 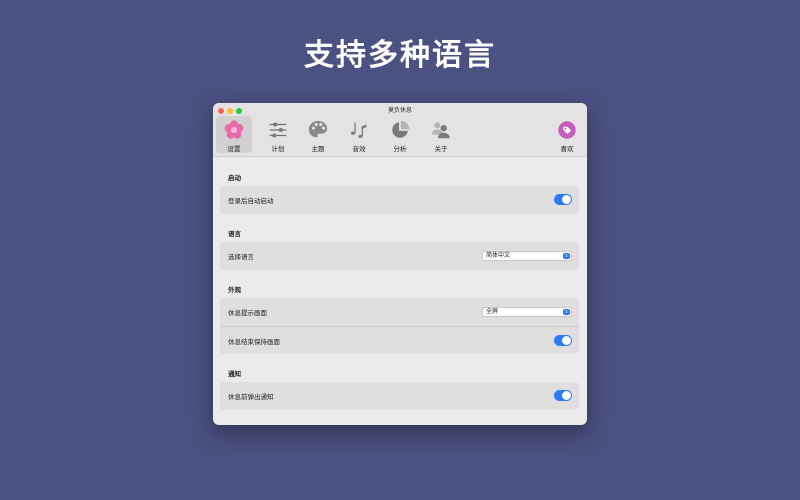 I want to click on row-notify-before: 休息前弹出通知, so click(x=399, y=396).